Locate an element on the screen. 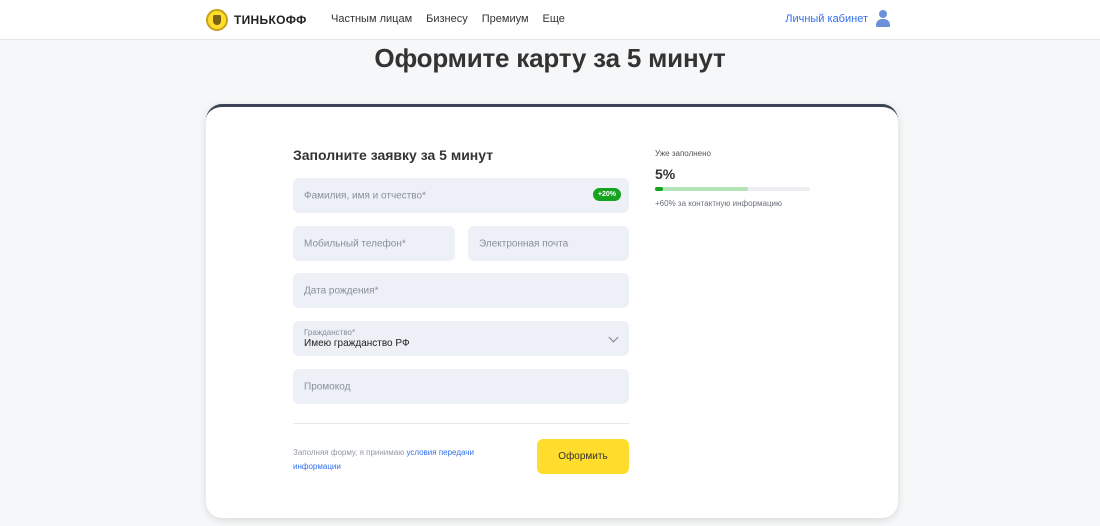 The height and width of the screenshot is (526, 1100). nav-item-individuals: Частным лицам is located at coordinates (371, 19).